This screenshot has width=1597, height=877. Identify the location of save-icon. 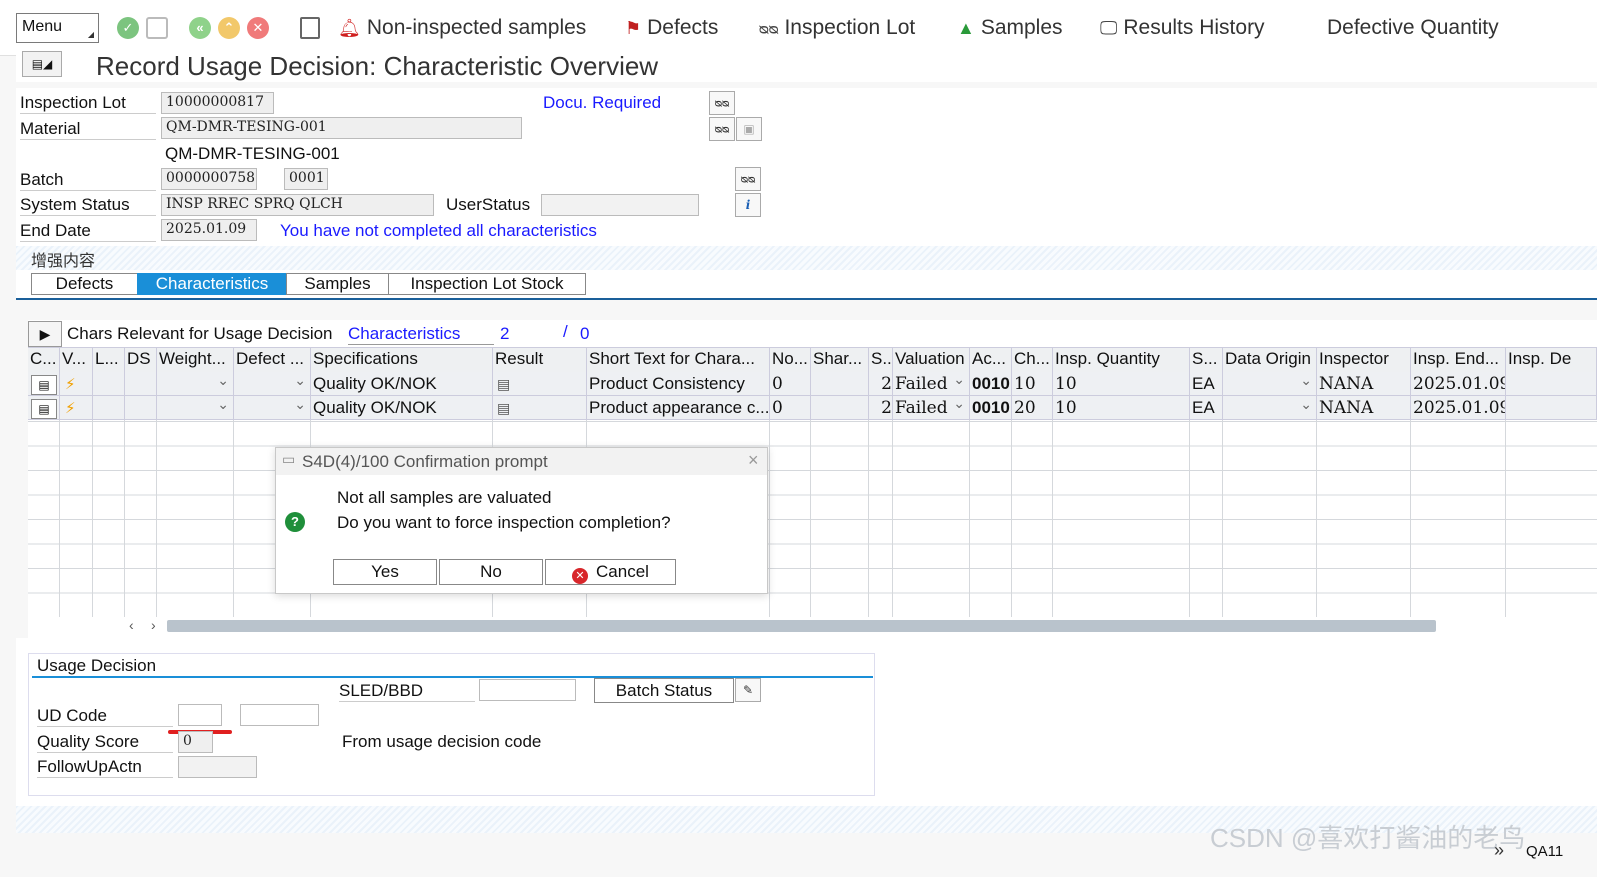
(157, 28).